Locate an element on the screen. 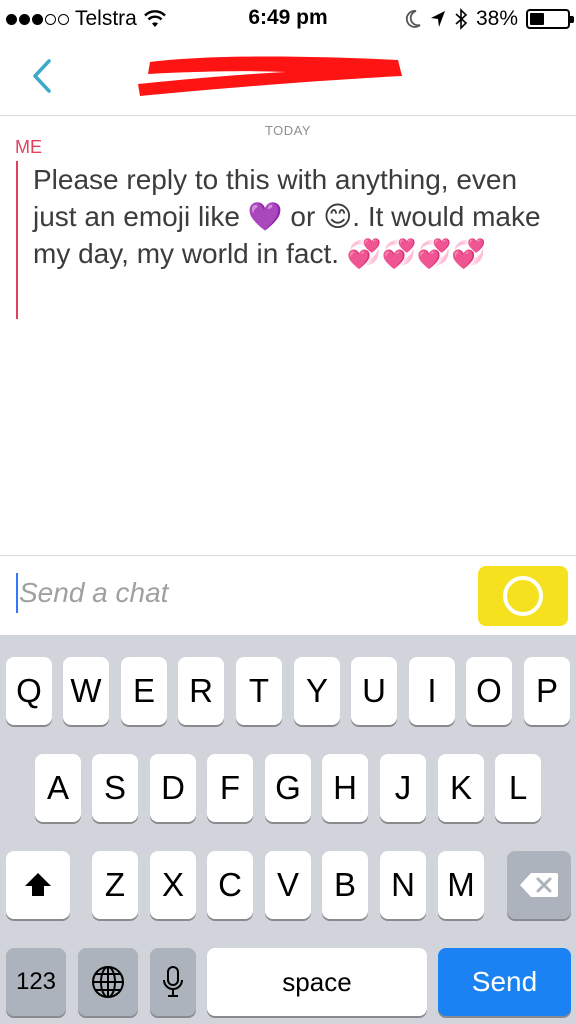 The height and width of the screenshot is (1024, 576). globe-key is located at coordinates (108, 982).